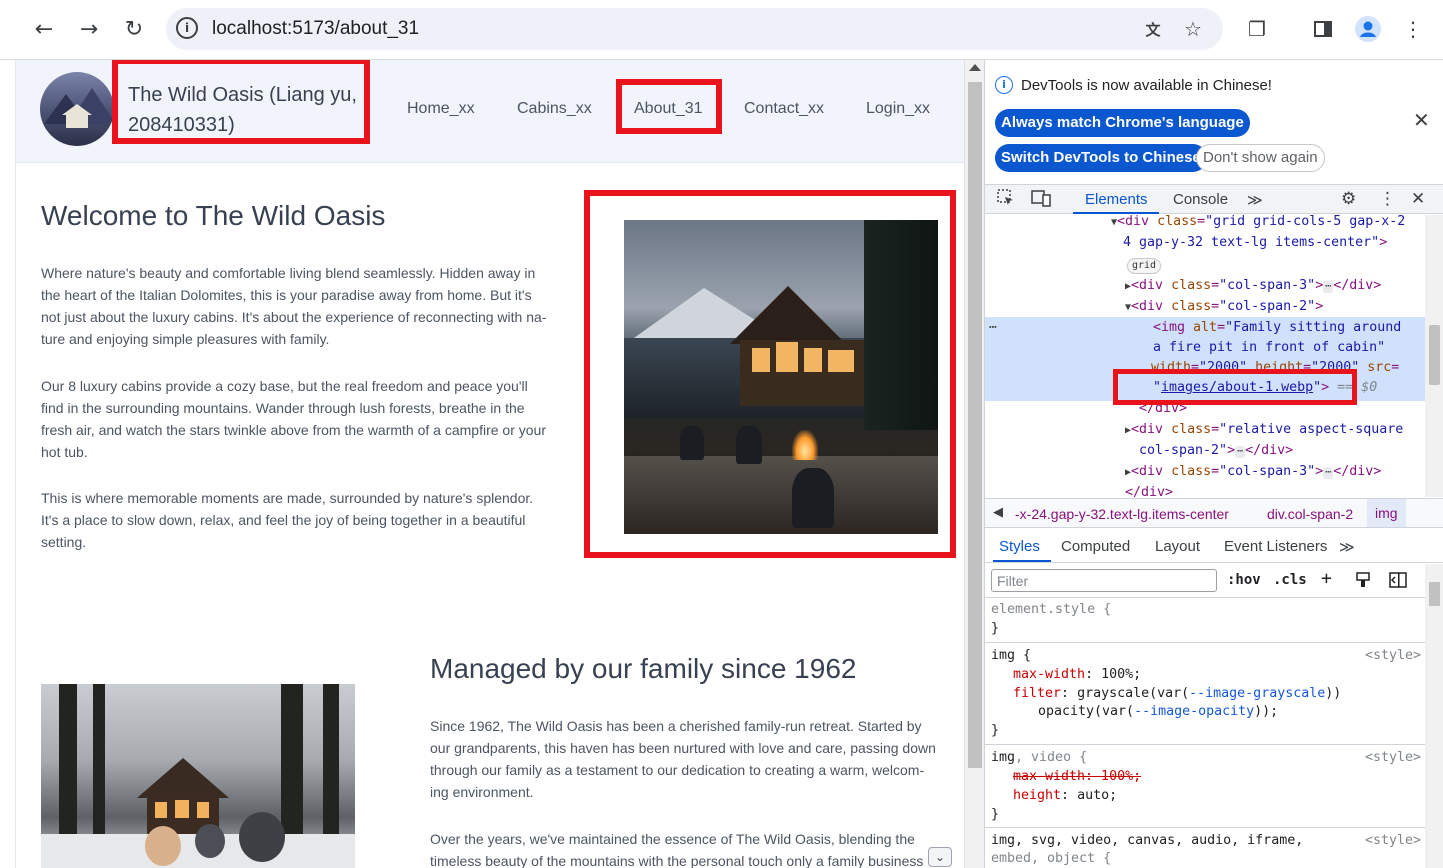  I want to click on img-video-rule-close: }, so click(995, 814).